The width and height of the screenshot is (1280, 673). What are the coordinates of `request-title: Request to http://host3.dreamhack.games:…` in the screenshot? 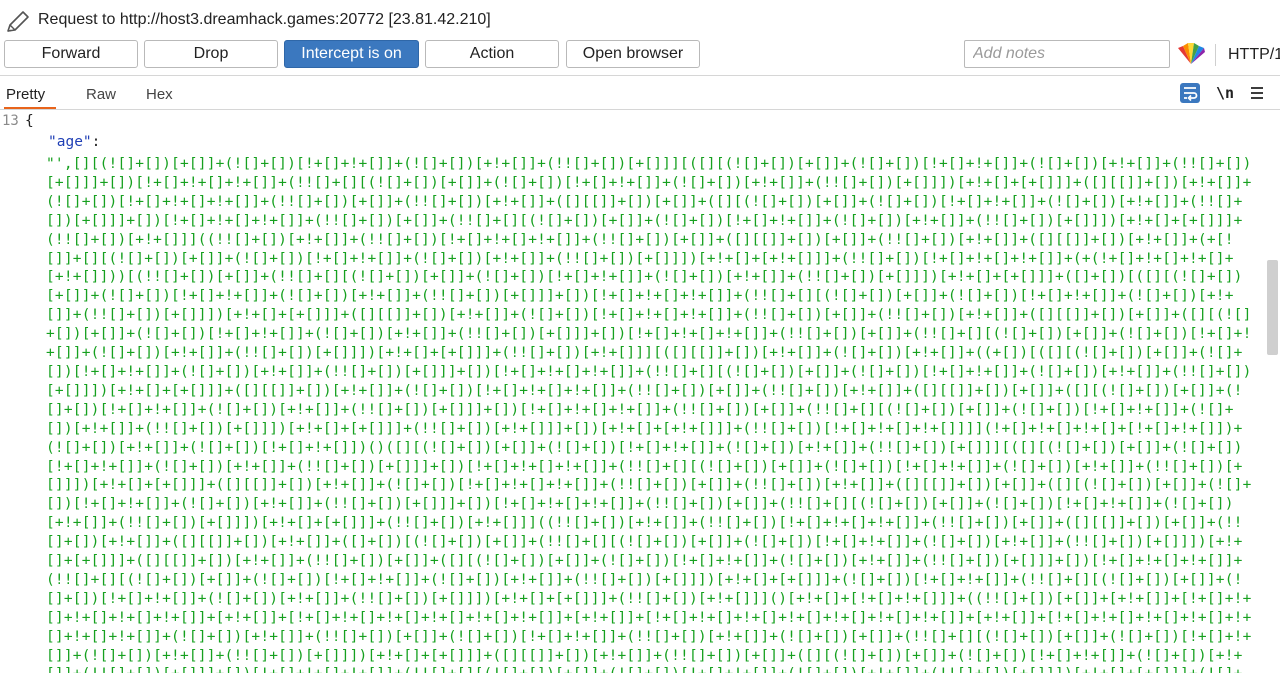 It's located at (264, 19).